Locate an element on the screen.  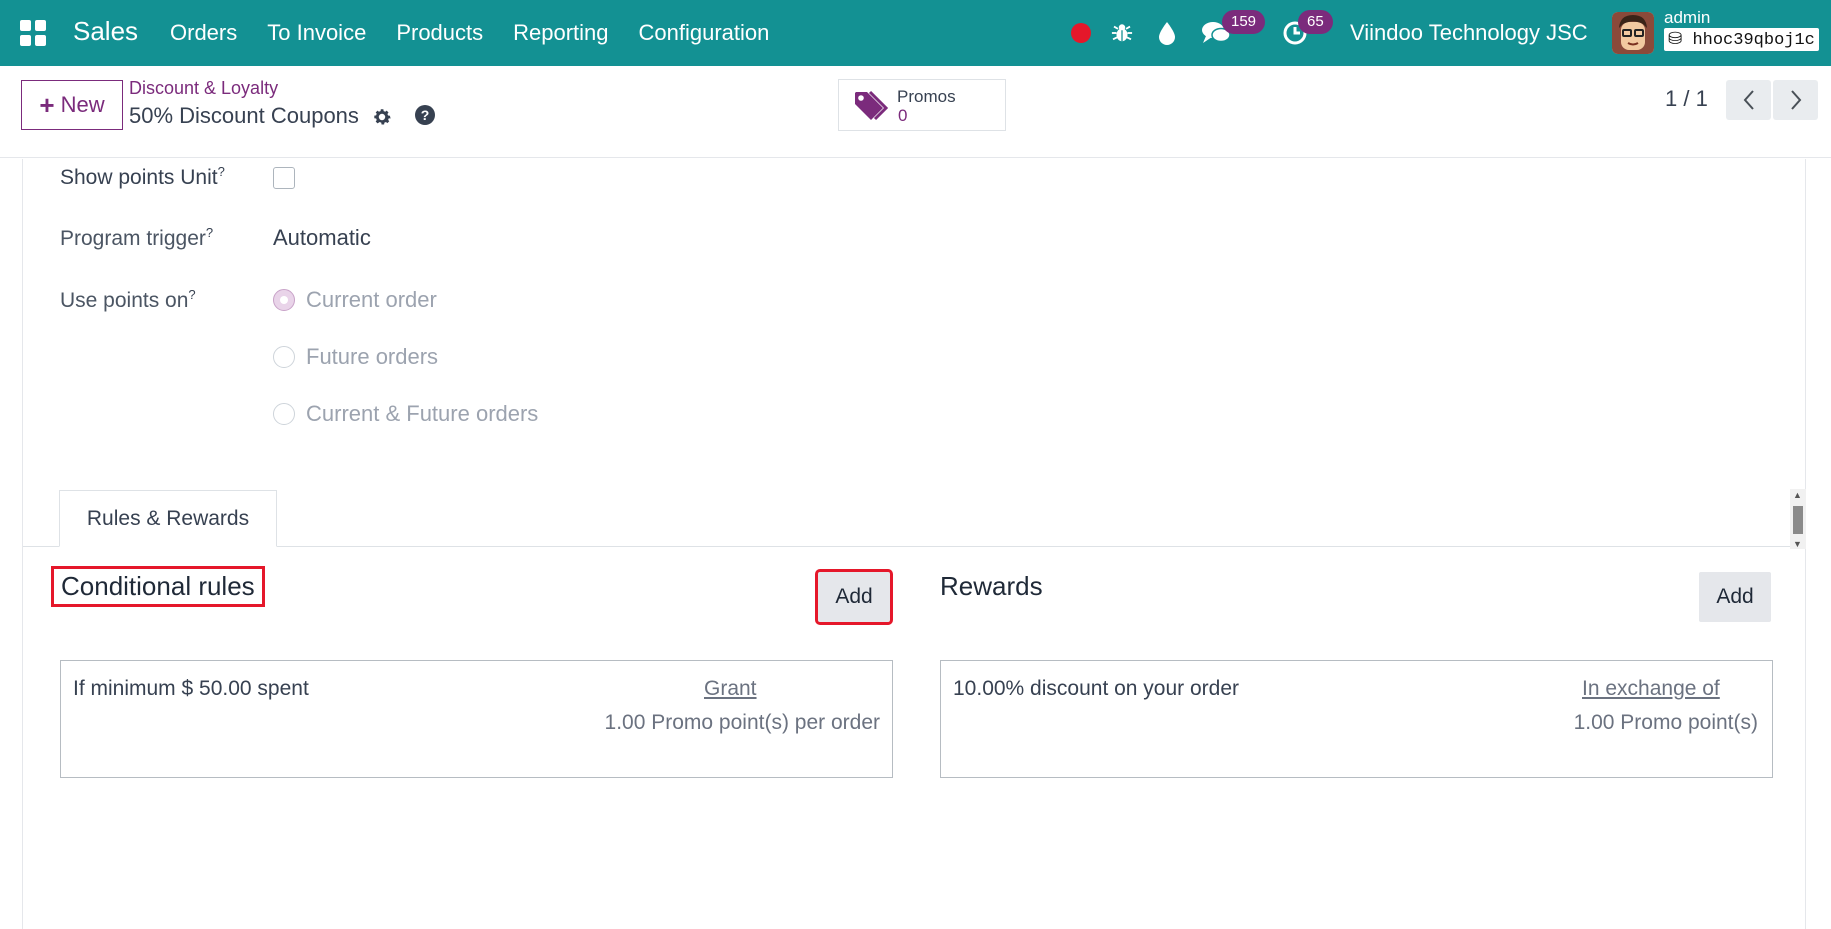
database-name: hhoc39qboj1c is located at coordinates (1753, 40).